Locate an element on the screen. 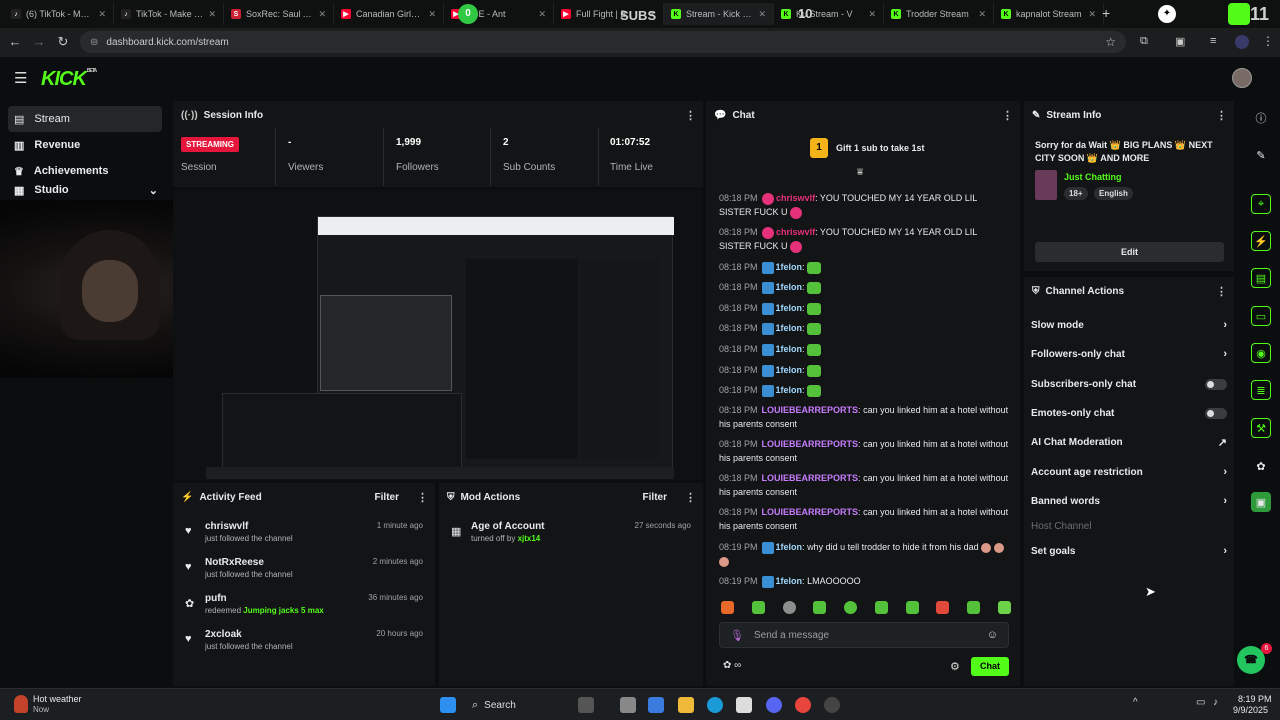 This screenshot has height=720, width=1280. sidebar-item-studio: ▦ Studio ⌄ is located at coordinates (85, 191).